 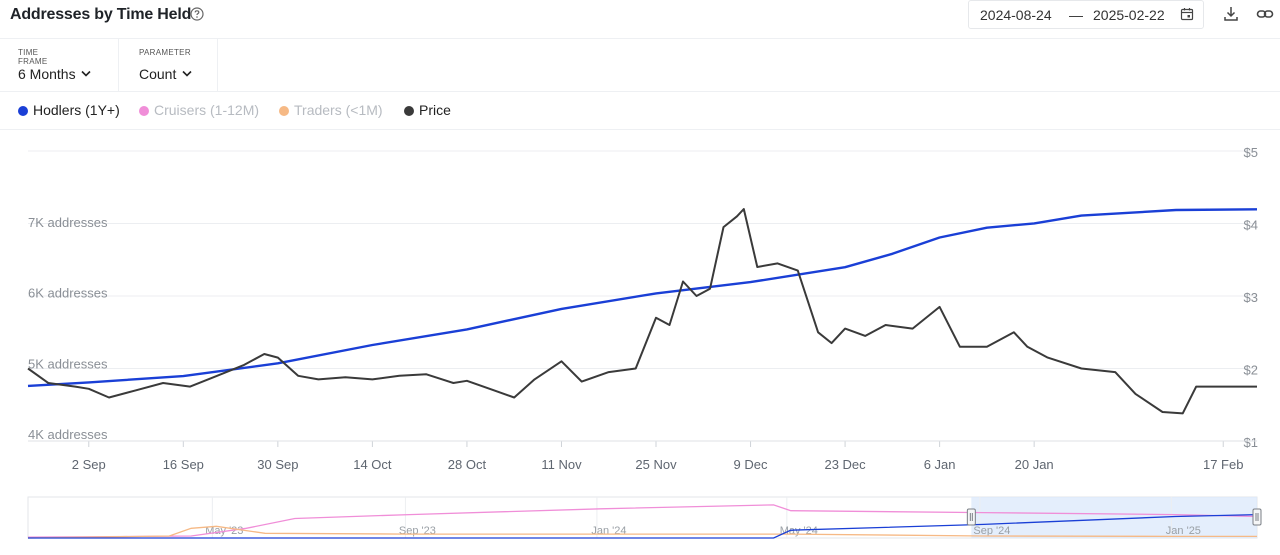 I want to click on navigator-handle-left, so click(x=971, y=517).